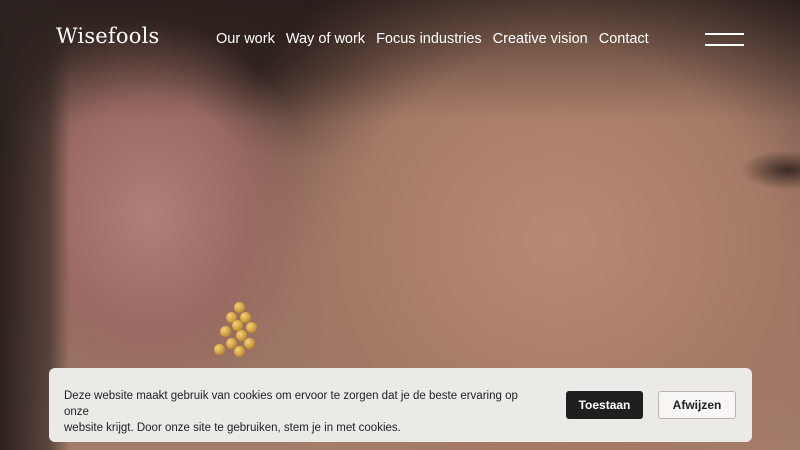 Image resolution: width=800 pixels, height=450 pixels. What do you see at coordinates (245, 39) in the screenshot?
I see `nav-our-work: Our work` at bounding box center [245, 39].